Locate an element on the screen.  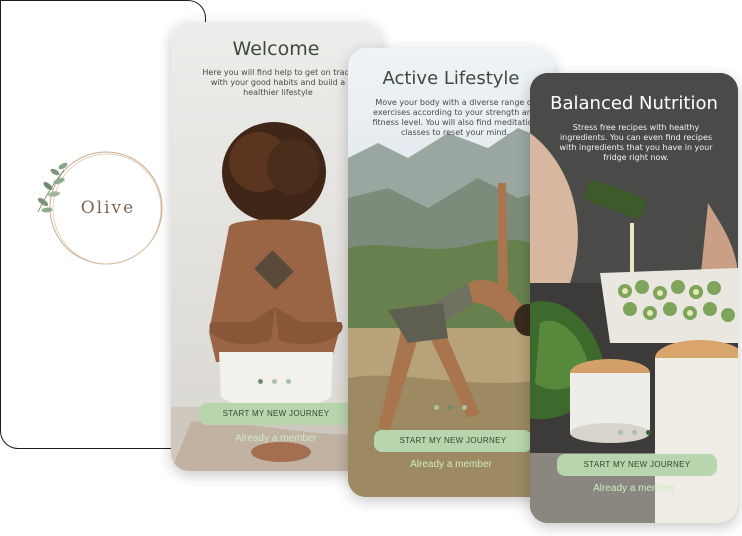
screen-title: Active Lifestyle is located at coordinates (451, 78).